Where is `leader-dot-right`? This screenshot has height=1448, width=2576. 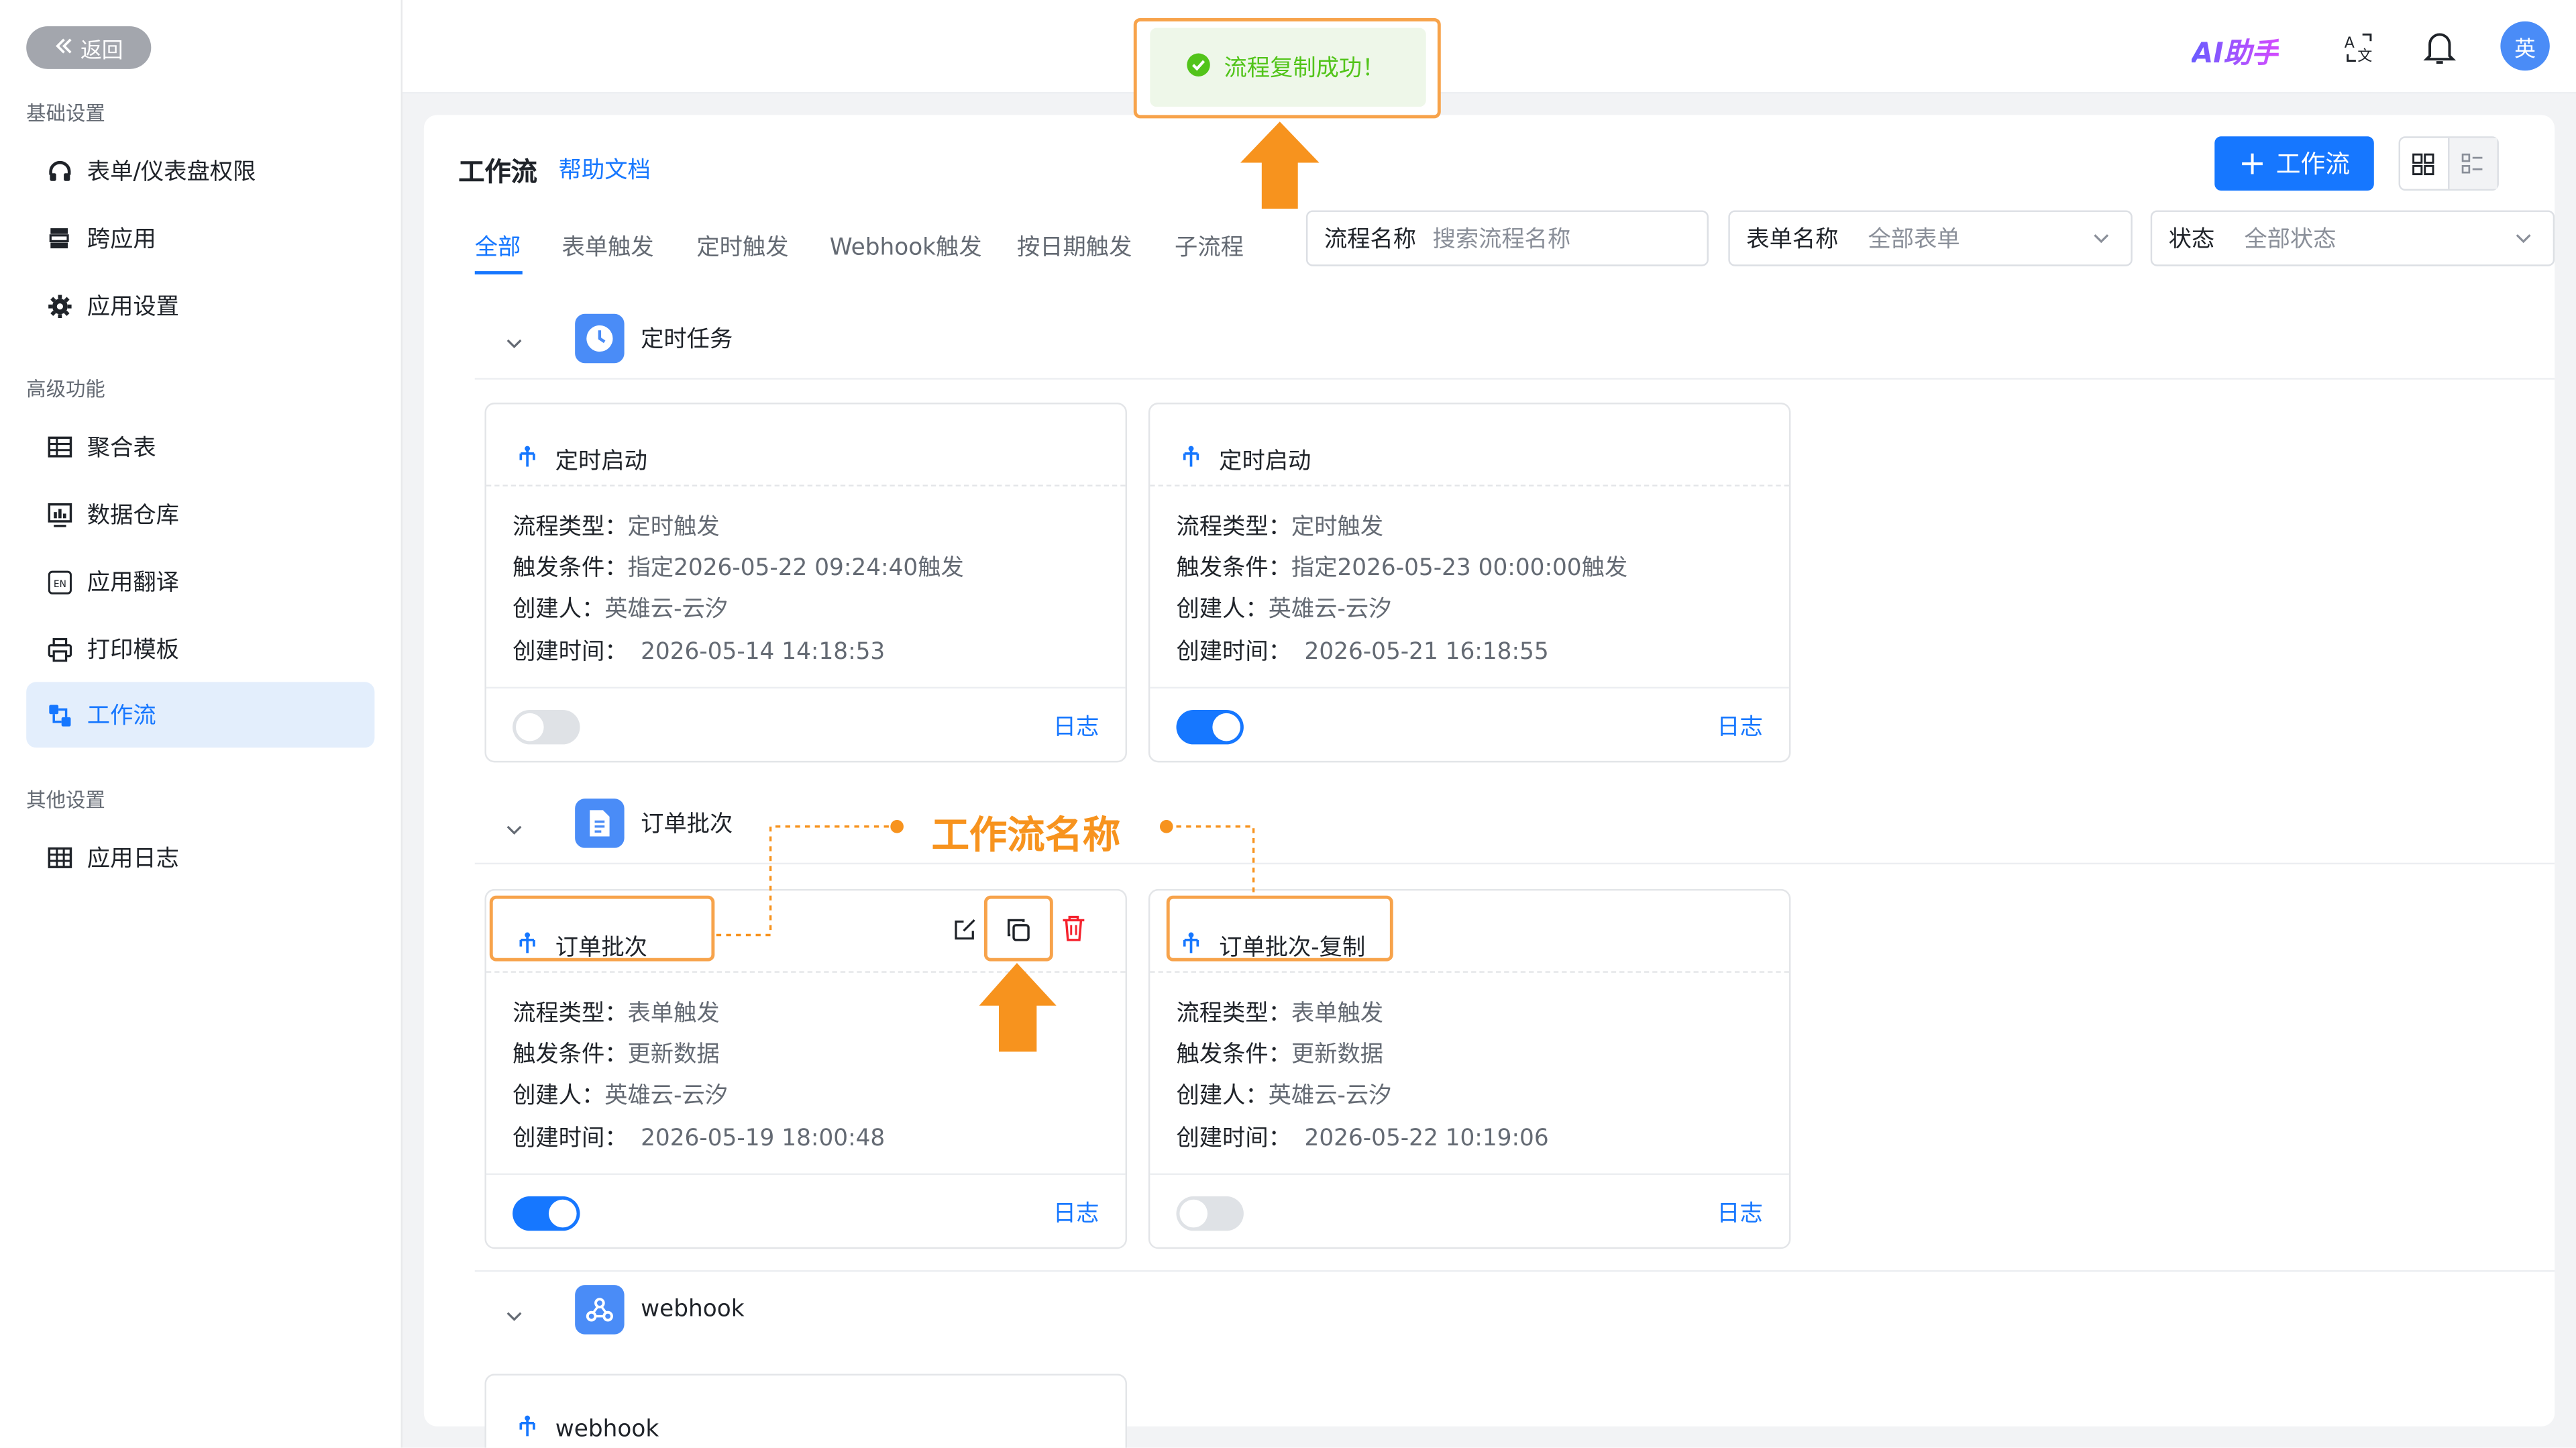
leader-dot-right is located at coordinates (1166, 826).